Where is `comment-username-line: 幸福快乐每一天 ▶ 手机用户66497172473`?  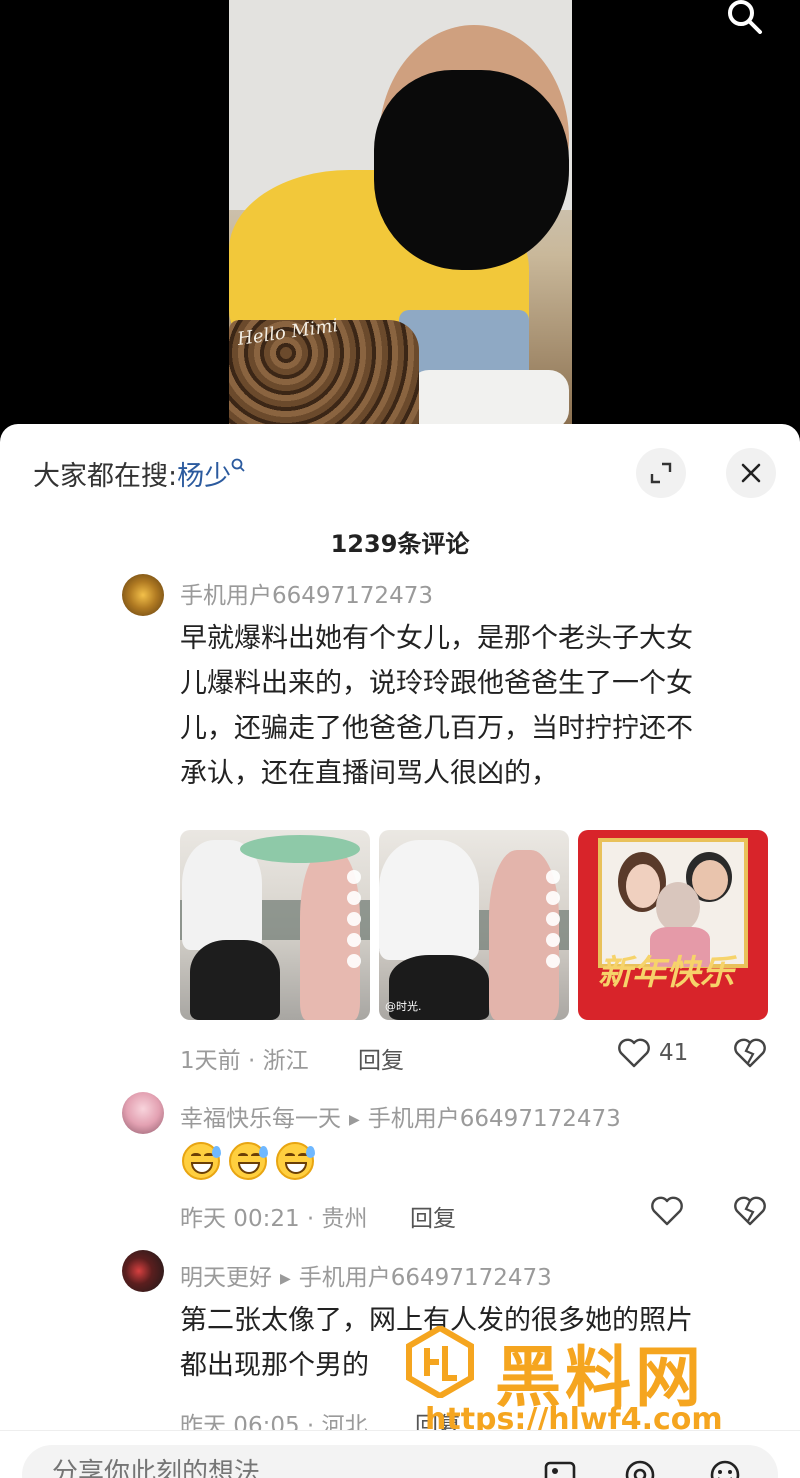 comment-username-line: 幸福快乐每一天 ▶ 手机用户66497172473 is located at coordinates (400, 1116).